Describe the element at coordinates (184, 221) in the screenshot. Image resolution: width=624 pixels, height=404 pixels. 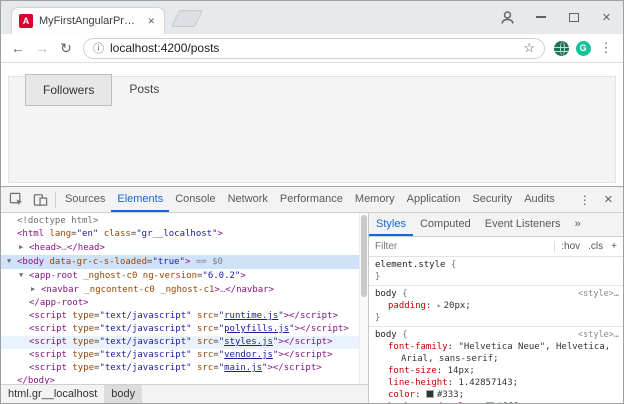
I see `tree-node: <!doctype html>` at that location.